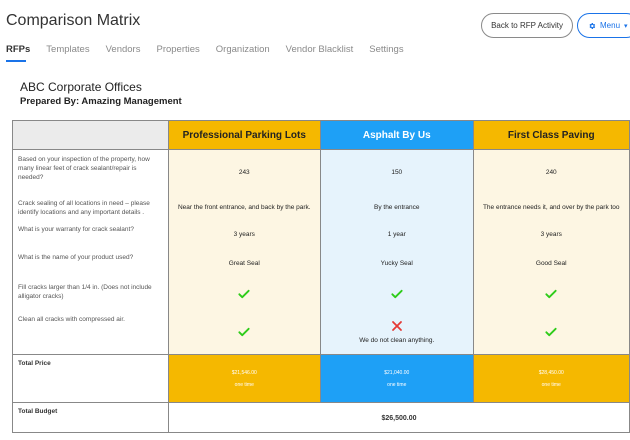  Describe the element at coordinates (91, 417) in the screenshot. I see `total-budget-label: Total Budget` at that location.